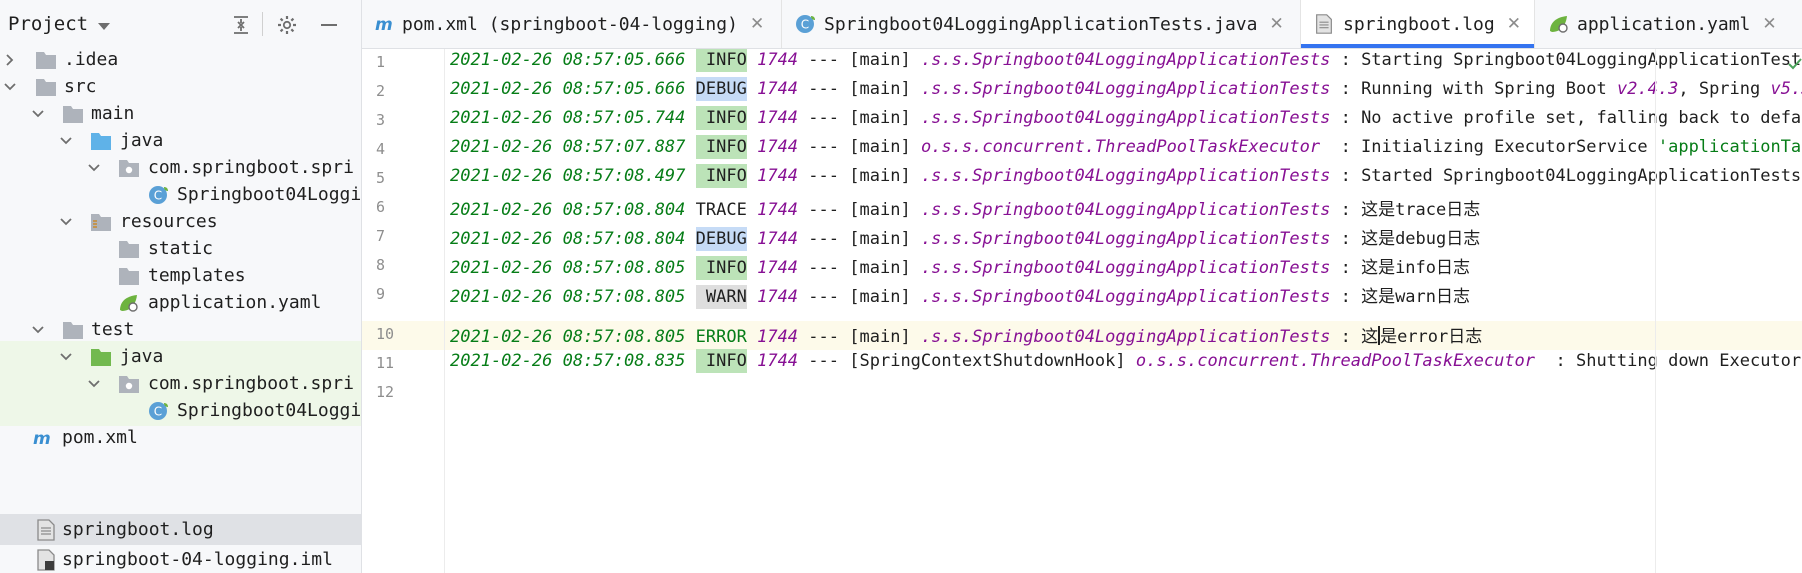  What do you see at coordinates (235, 302) in the screenshot?
I see `tree-item-label: application.yaml` at bounding box center [235, 302].